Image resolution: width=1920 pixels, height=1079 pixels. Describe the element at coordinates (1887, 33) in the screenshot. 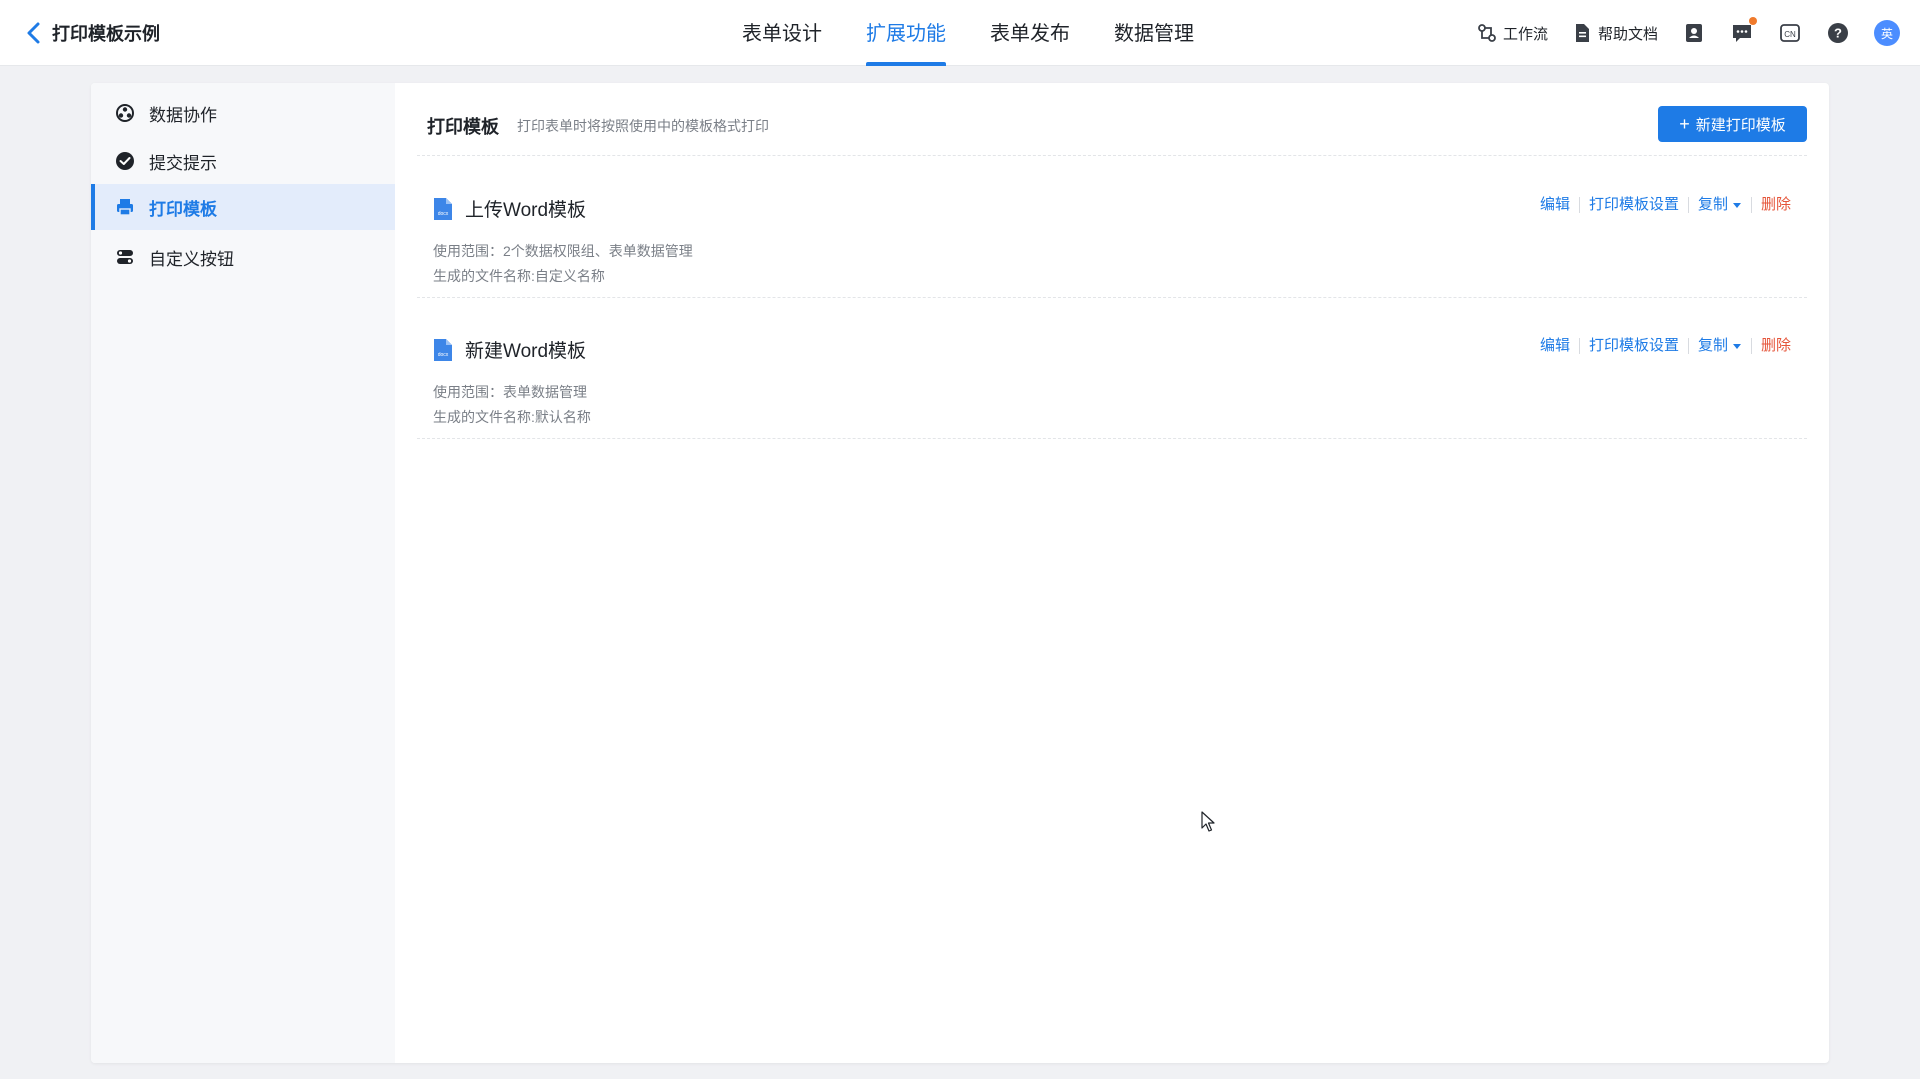

I see `avatar: 英` at that location.